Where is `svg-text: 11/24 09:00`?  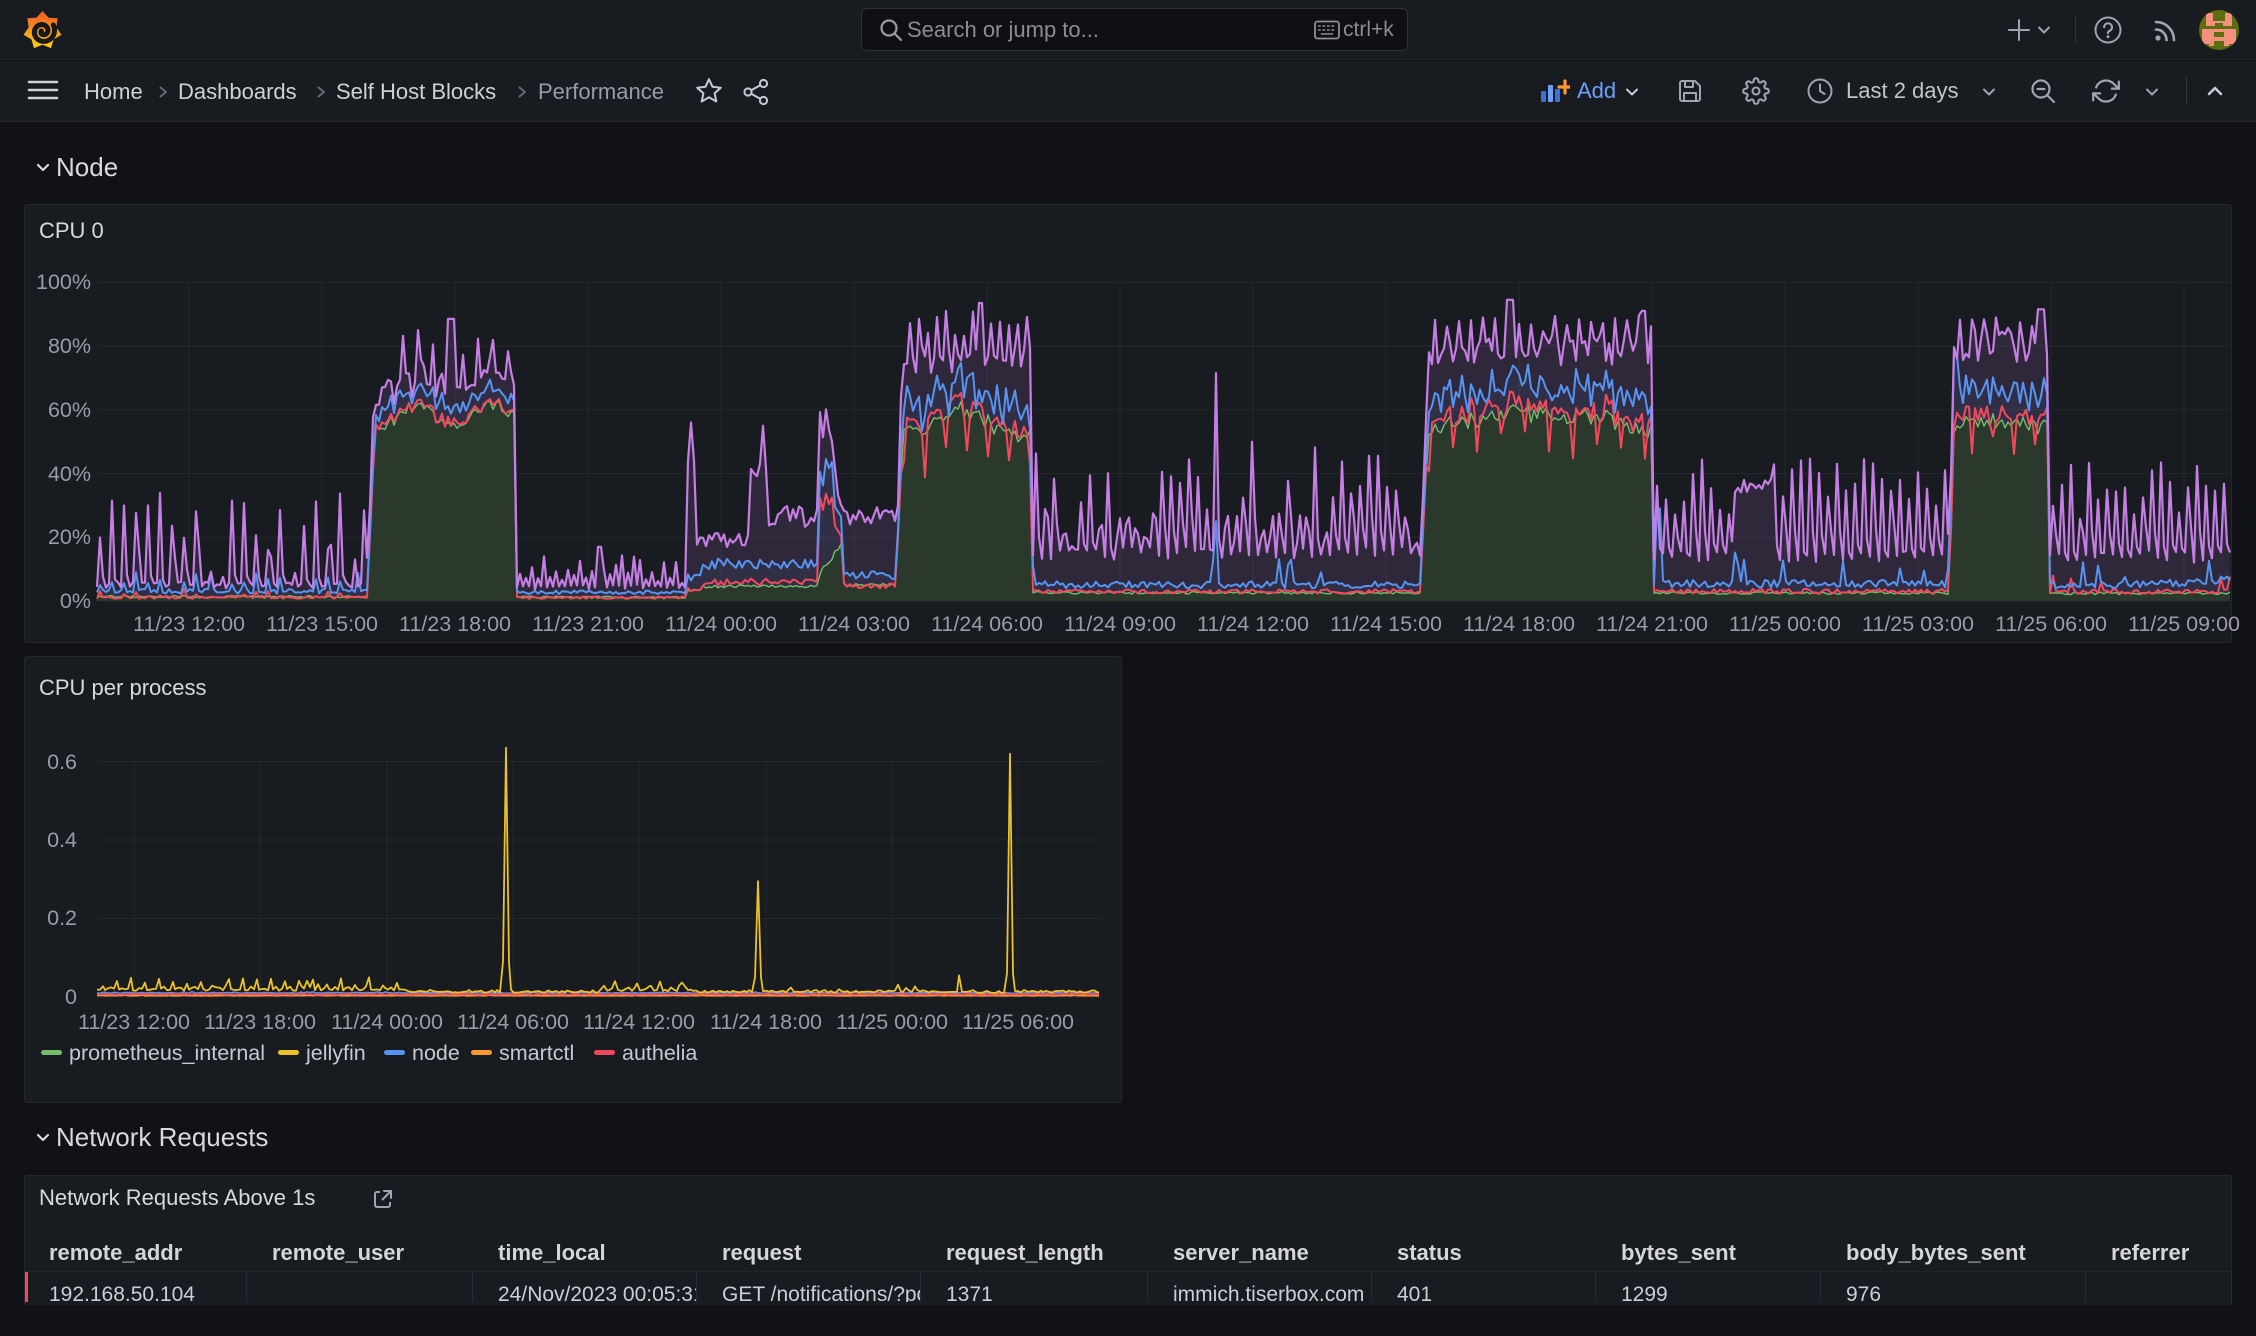 svg-text: 11/24 09:00 is located at coordinates (1120, 624).